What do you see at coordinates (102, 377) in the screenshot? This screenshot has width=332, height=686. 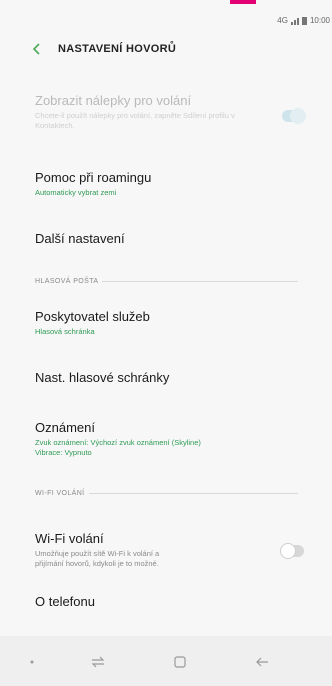 I see `setting-title: Nast. hlasové schránky` at bounding box center [102, 377].